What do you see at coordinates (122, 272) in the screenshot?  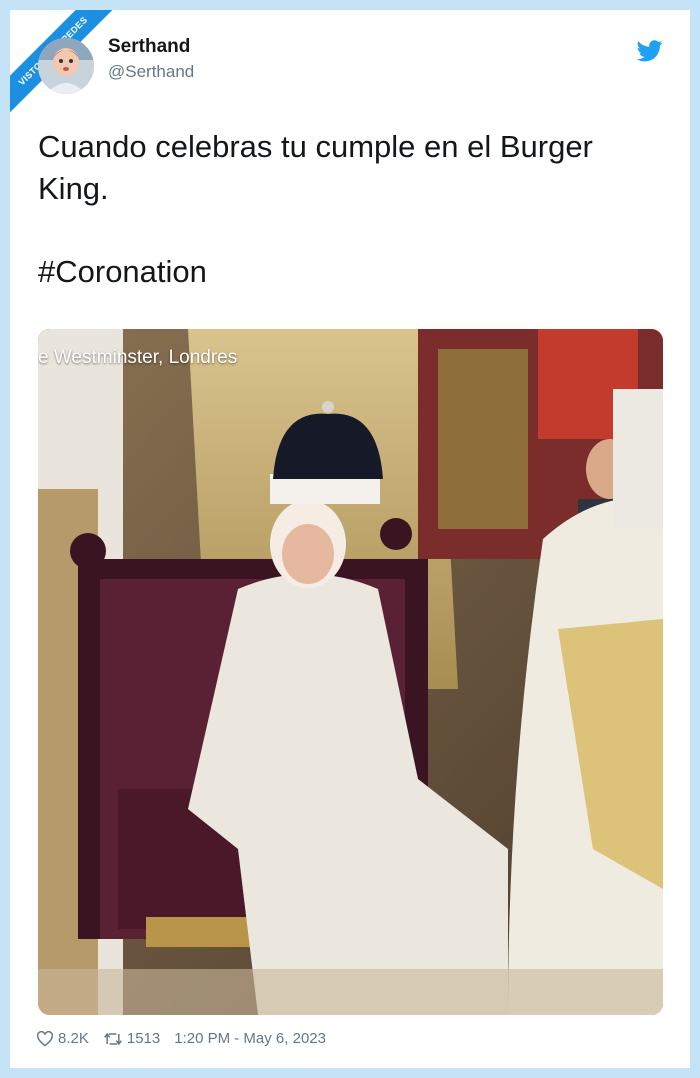 I see `tweet-hashtag: #Coronation` at bounding box center [122, 272].